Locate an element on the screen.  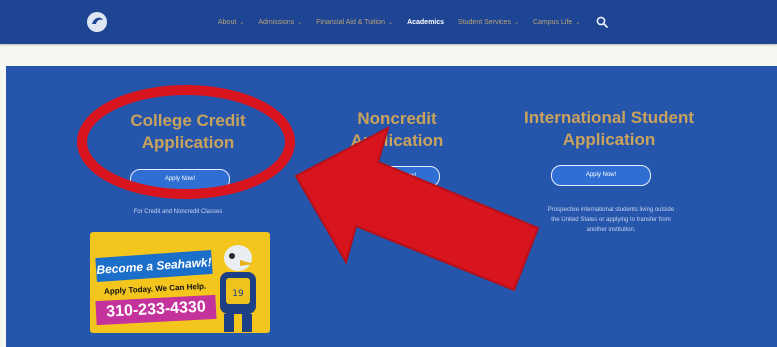
nav-item-student-services: Student Services ⌄ is located at coordinates (488, 22).